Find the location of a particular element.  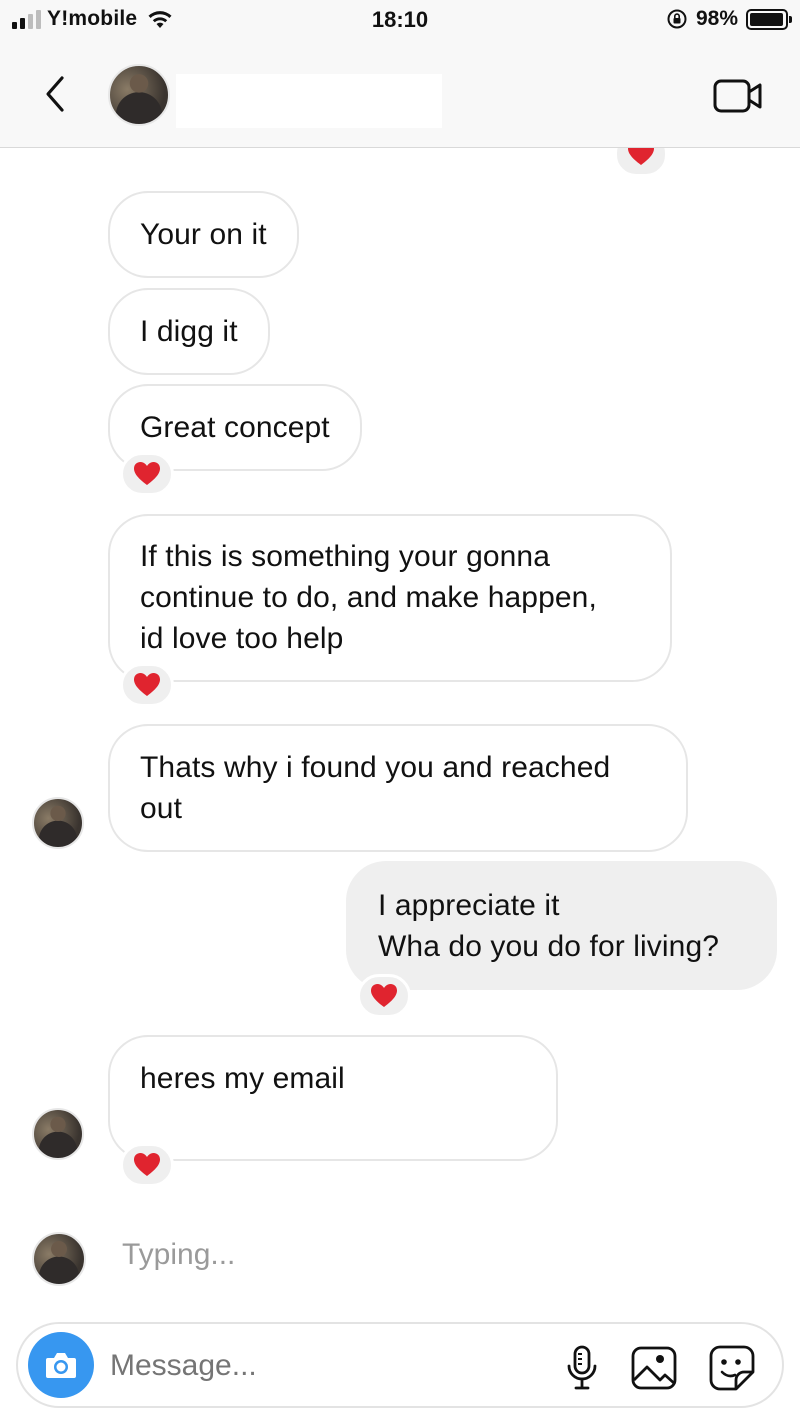

battery-percent: 98% is located at coordinates (716, 18).